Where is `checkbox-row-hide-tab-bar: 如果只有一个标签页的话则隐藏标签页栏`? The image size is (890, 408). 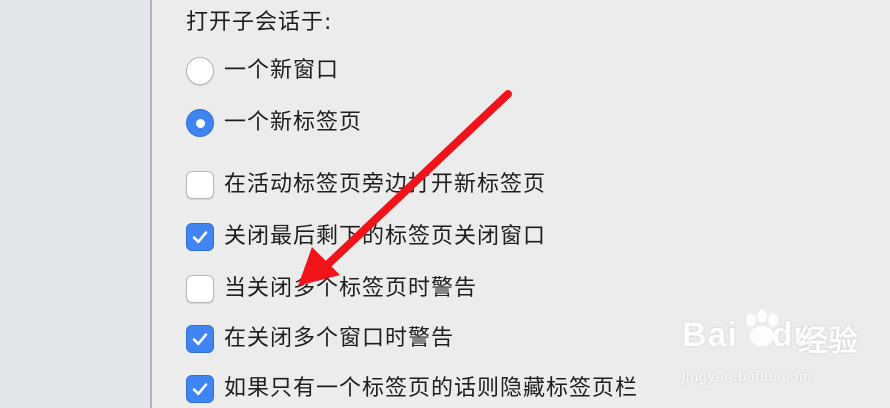 checkbox-row-hide-tab-bar: 如果只有一个标签页的话则隐藏标签页栏 is located at coordinates (412, 389).